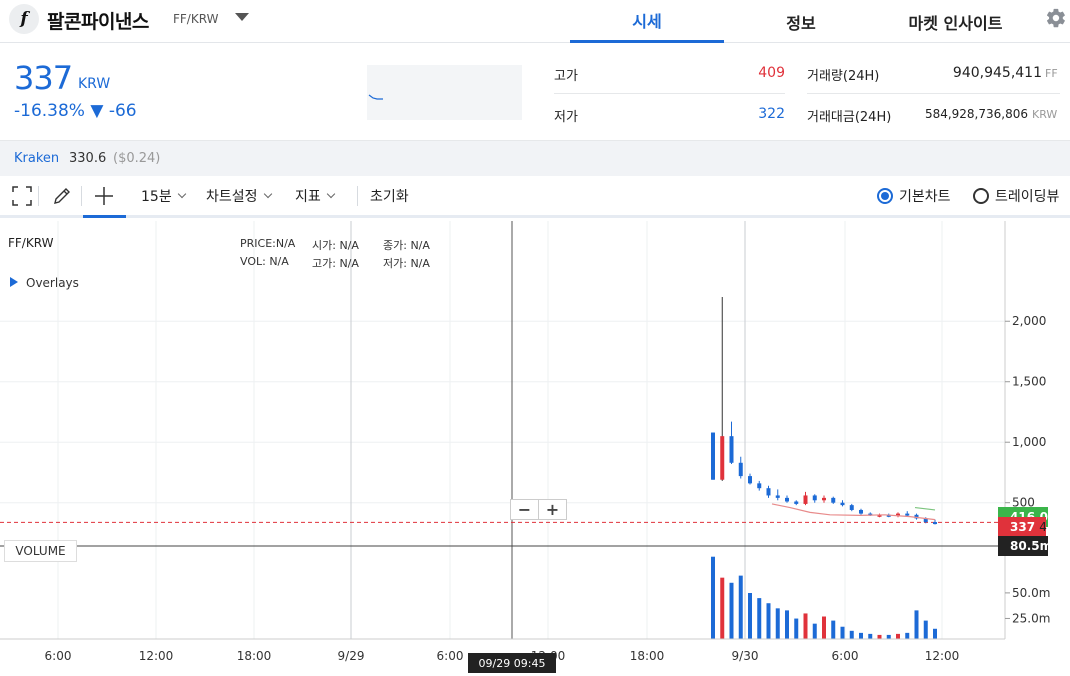 The height and width of the screenshot is (676, 1070). What do you see at coordinates (389, 196) in the screenshot?
I see `reset-button: 초기화` at bounding box center [389, 196].